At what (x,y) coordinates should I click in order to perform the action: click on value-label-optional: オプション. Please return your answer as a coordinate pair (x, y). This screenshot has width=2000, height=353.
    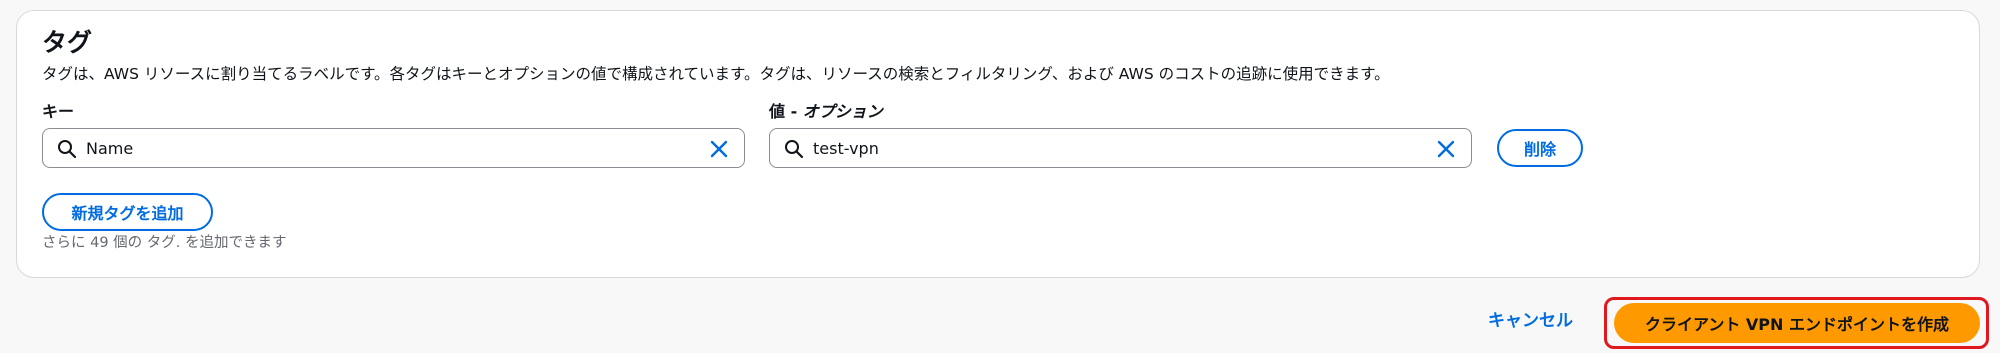
    Looking at the image, I should click on (842, 111).